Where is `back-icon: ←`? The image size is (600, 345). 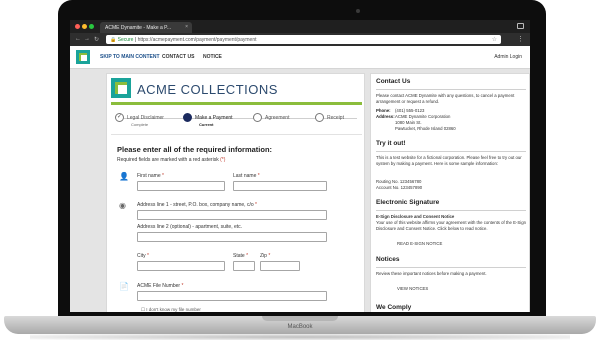
back-icon: ← is located at coordinates (78, 39).